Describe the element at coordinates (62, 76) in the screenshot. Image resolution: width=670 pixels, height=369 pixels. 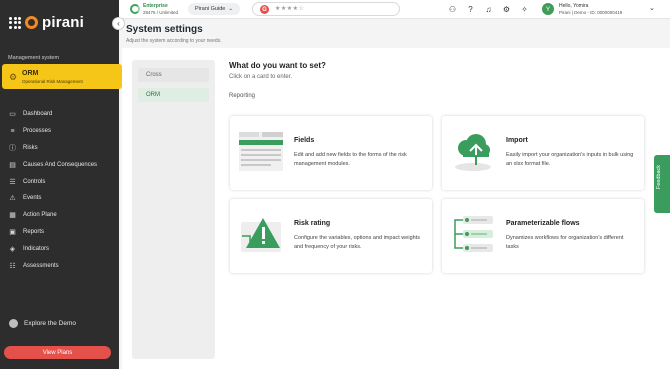
I see `module-orm-card: ⚙ ORM Operational Risk Management` at that location.